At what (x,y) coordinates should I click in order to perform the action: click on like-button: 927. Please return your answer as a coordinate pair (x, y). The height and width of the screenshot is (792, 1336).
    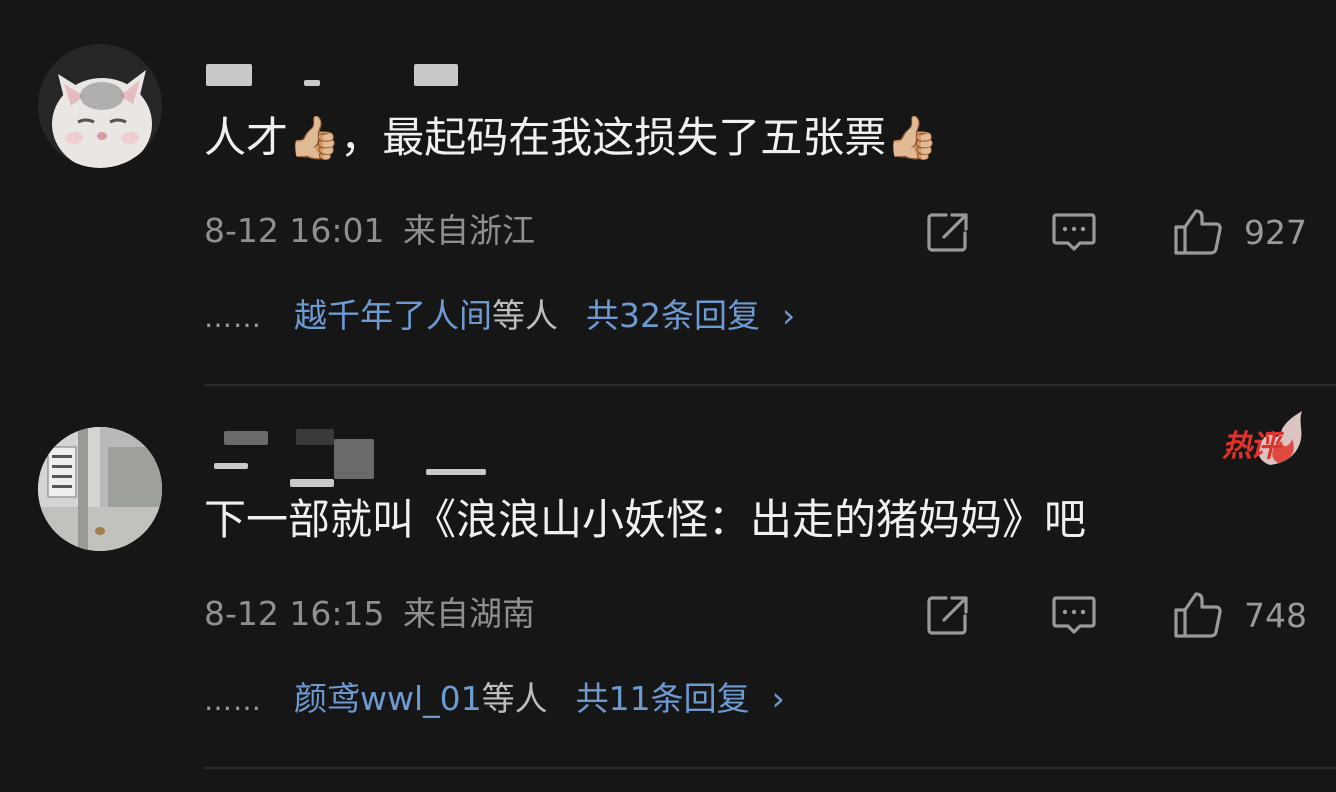
    Looking at the image, I should click on (1239, 232).